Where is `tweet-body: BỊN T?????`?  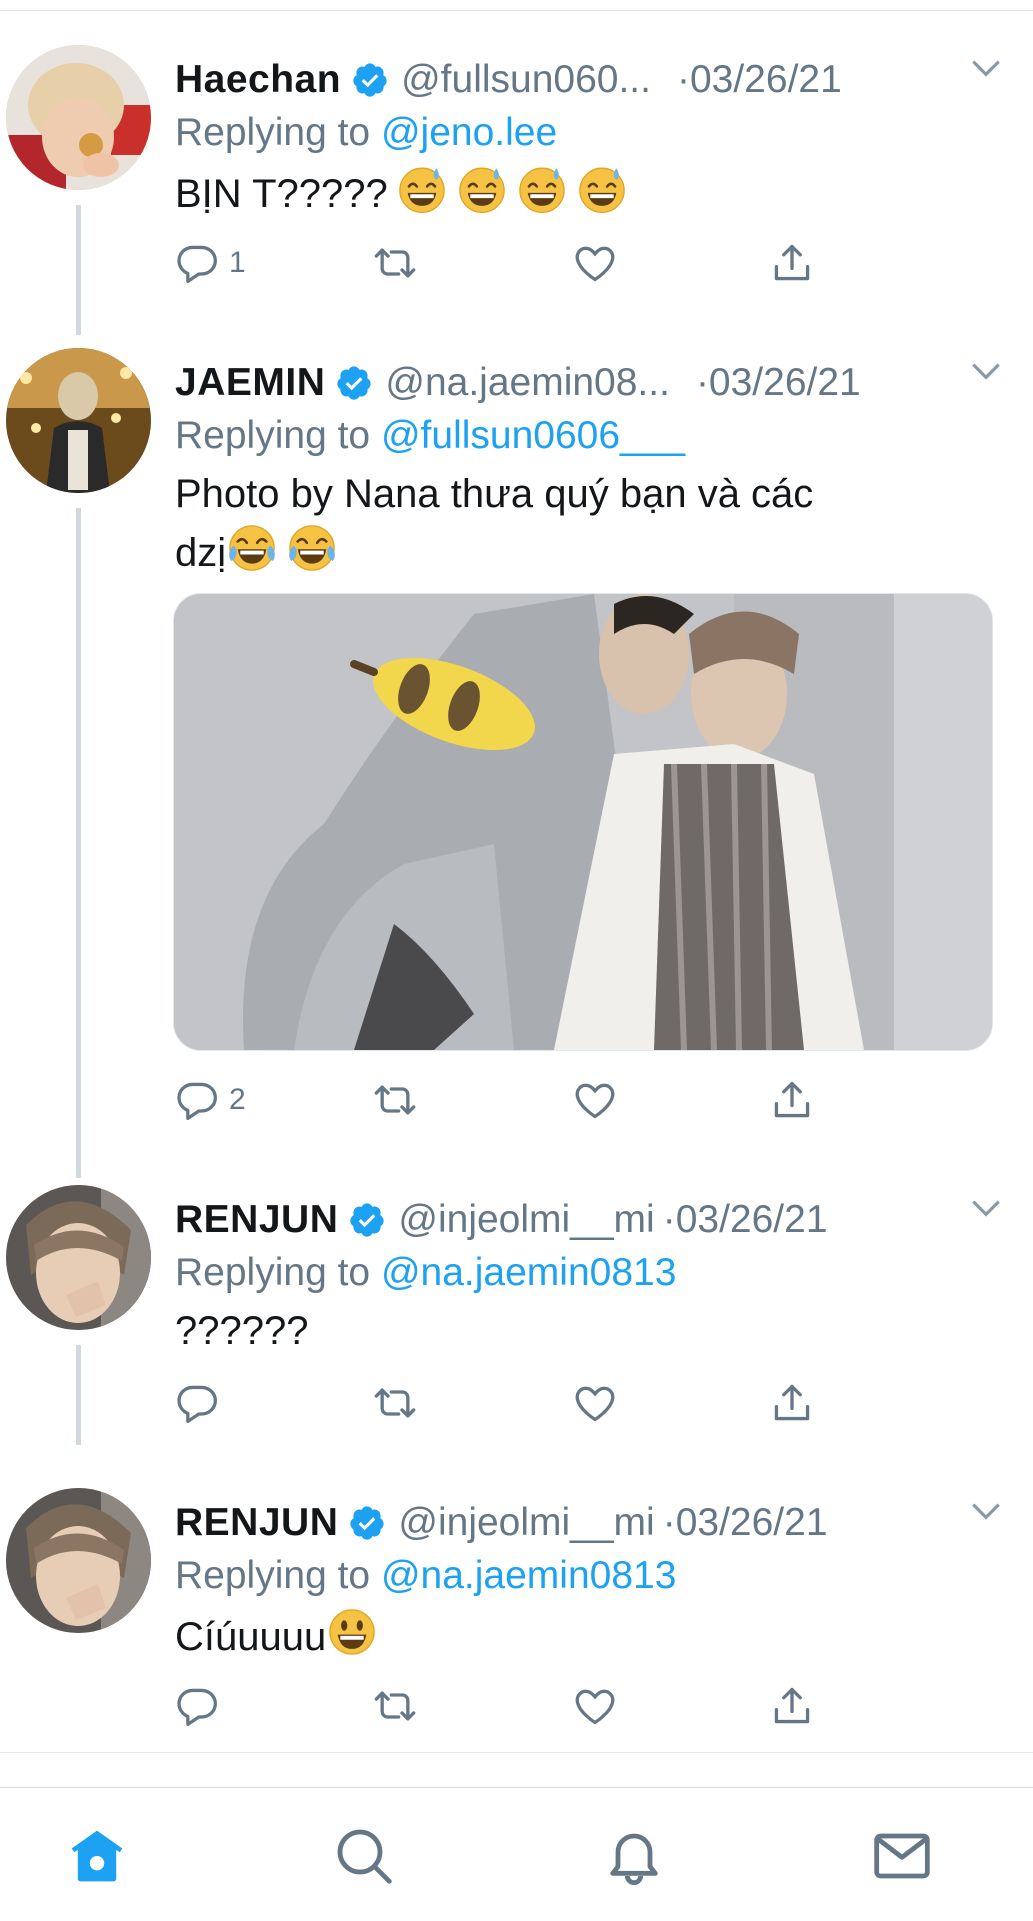
tweet-body: BỊN T????? is located at coordinates (281, 194).